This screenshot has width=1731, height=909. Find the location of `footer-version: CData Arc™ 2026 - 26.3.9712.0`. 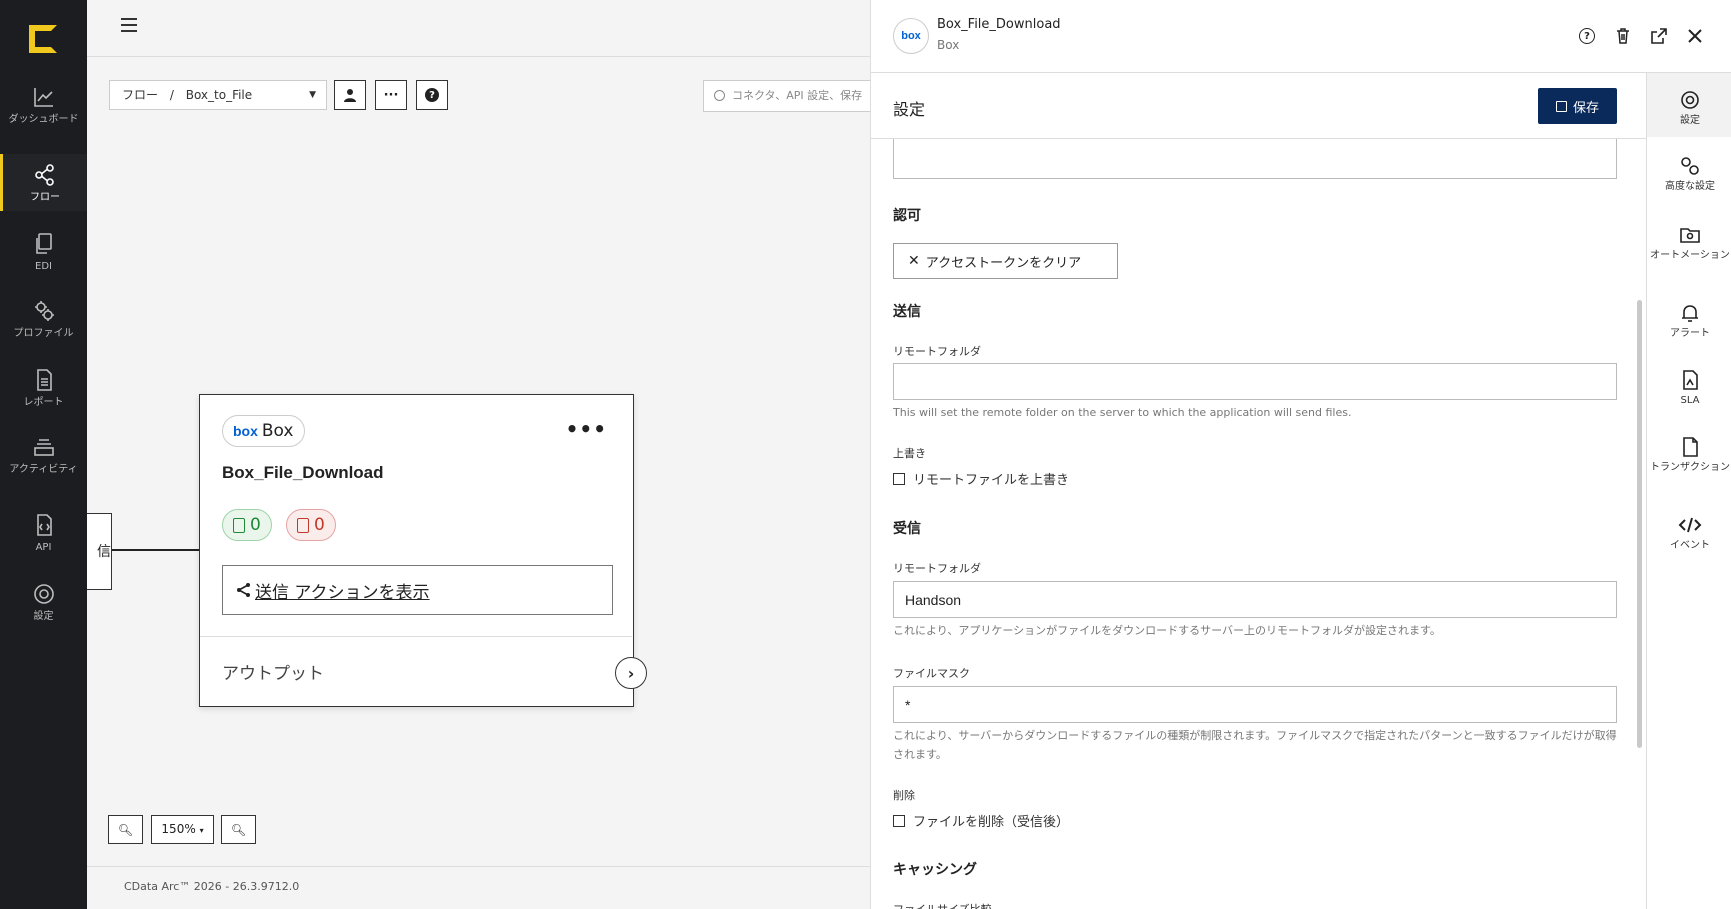

footer-version: CData Arc™ 2026 - 26.3.9712.0 is located at coordinates (212, 886).